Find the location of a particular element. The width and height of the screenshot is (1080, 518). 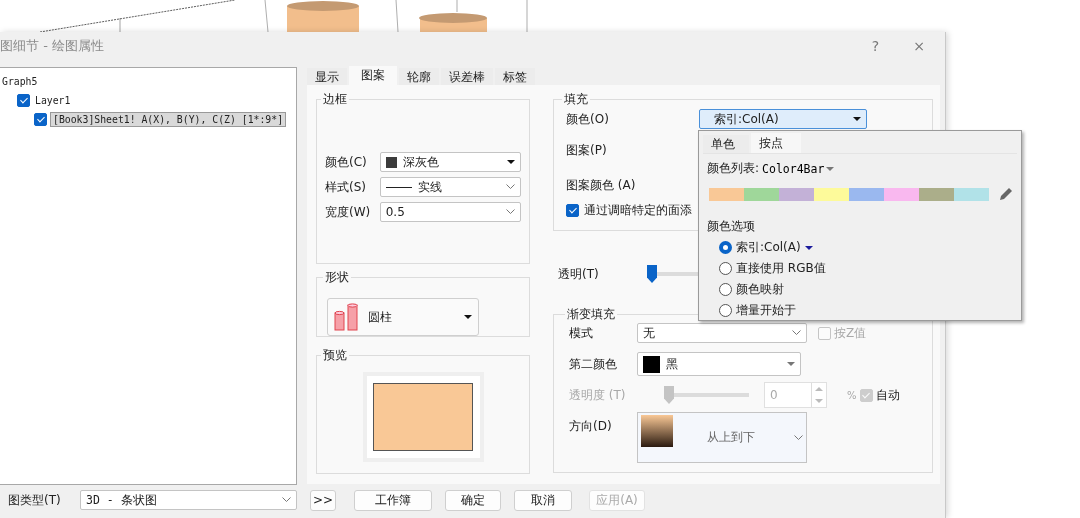

dropdown: 圆柱 is located at coordinates (403, 317).